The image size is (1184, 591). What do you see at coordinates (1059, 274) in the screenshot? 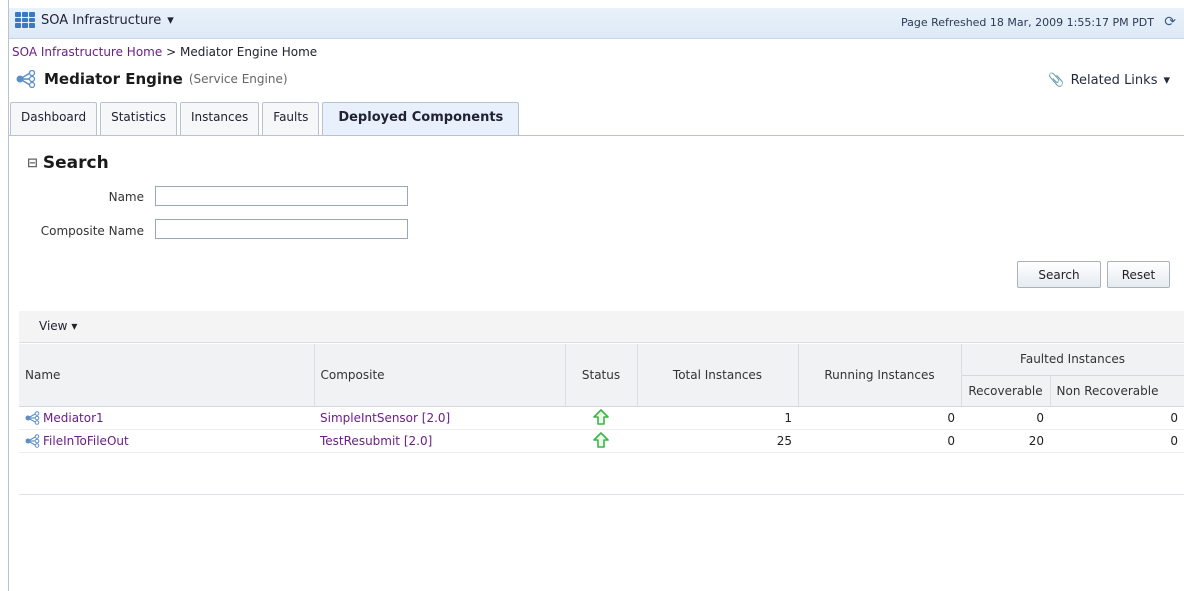
I see `search-button: Search` at bounding box center [1059, 274].